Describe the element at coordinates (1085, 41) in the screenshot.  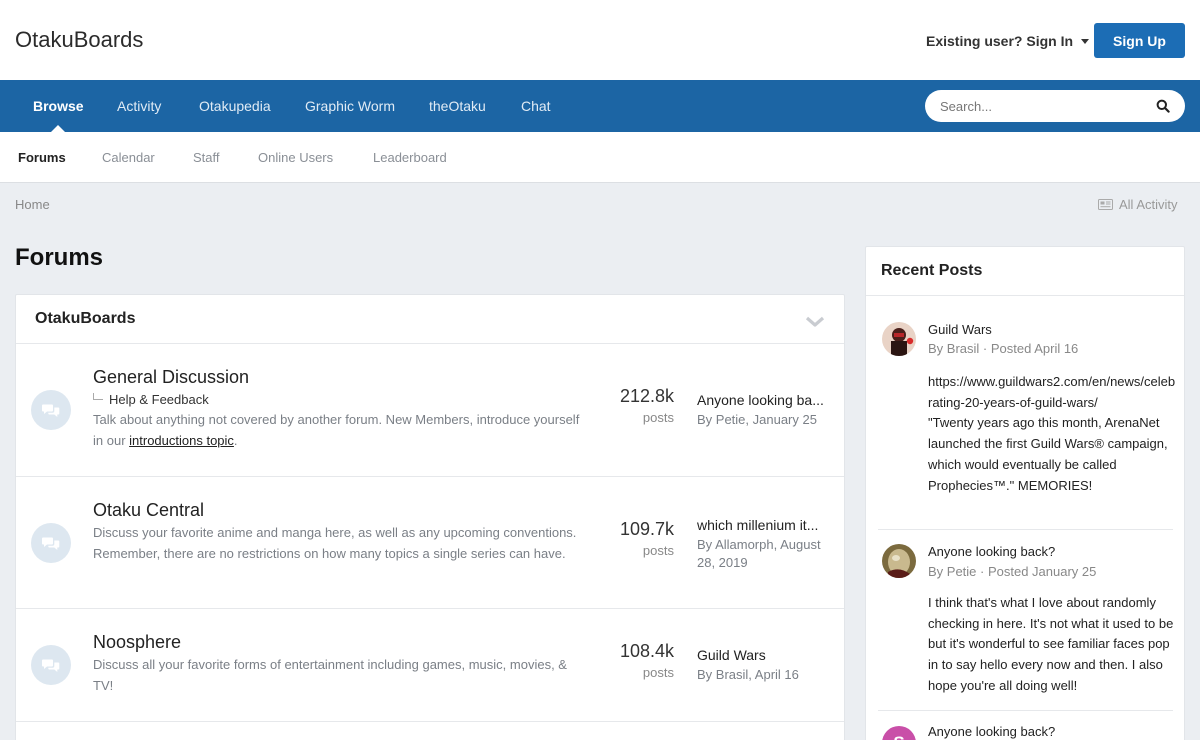
I see `caret-down-icon` at that location.